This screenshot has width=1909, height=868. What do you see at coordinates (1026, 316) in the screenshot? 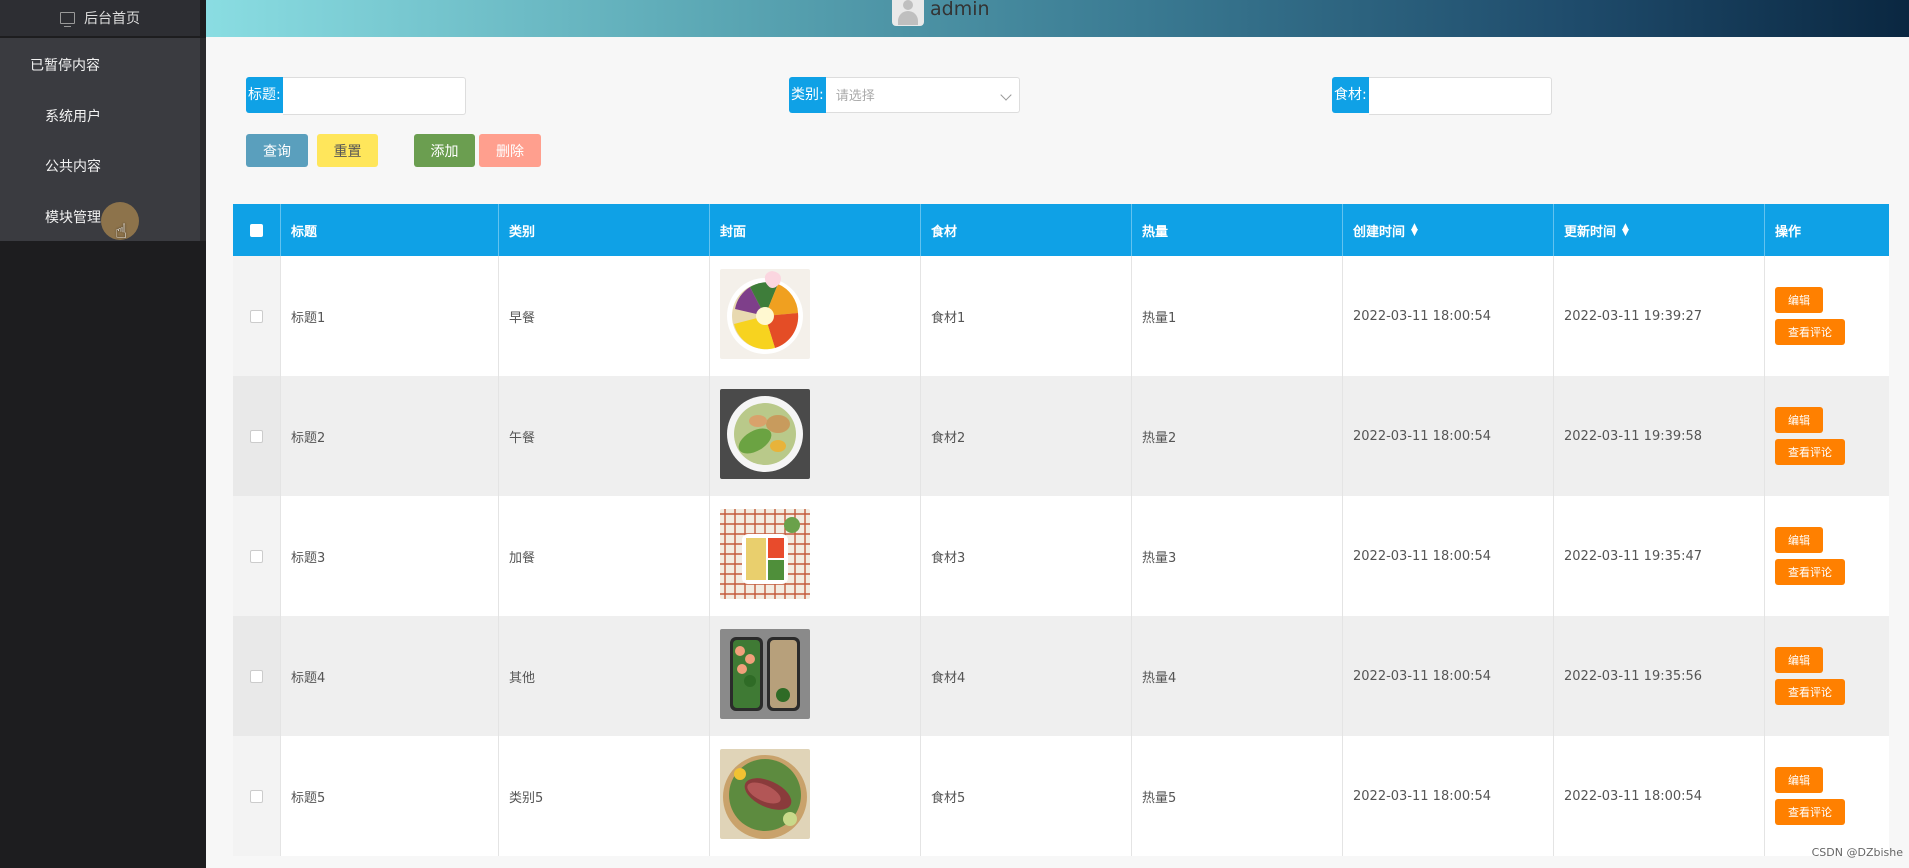
I see `cell-ingredient: 食材1` at bounding box center [1026, 316].